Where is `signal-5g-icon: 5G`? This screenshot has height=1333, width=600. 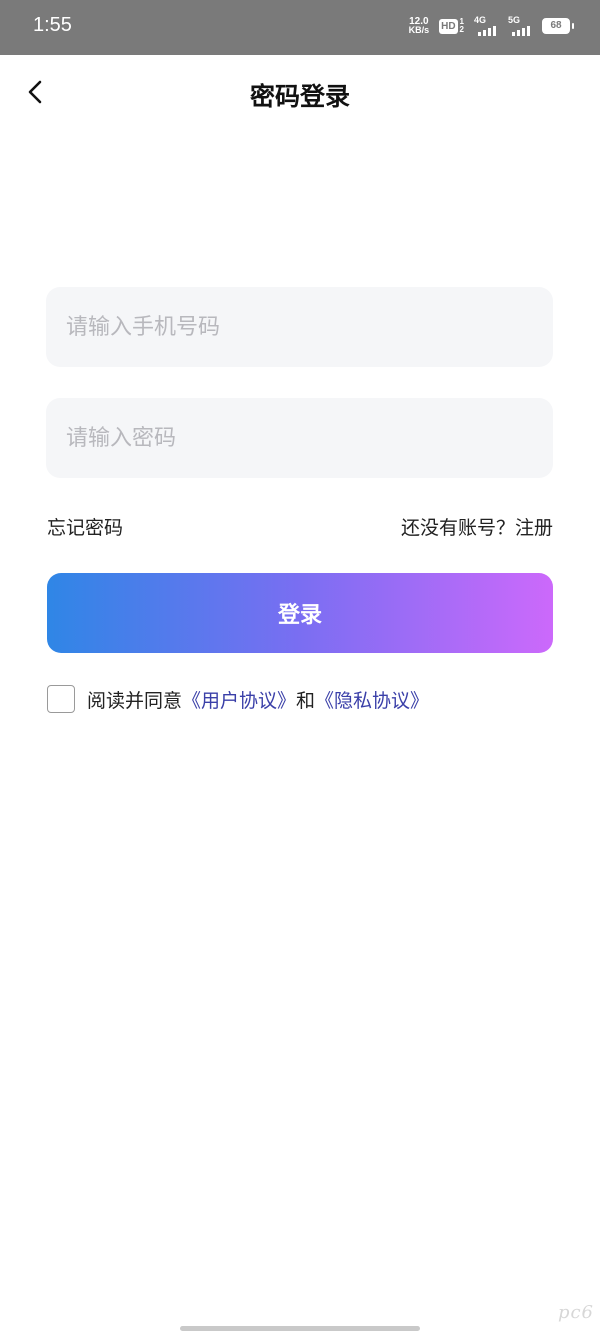
signal-5g-icon: 5G is located at coordinates (520, 25).